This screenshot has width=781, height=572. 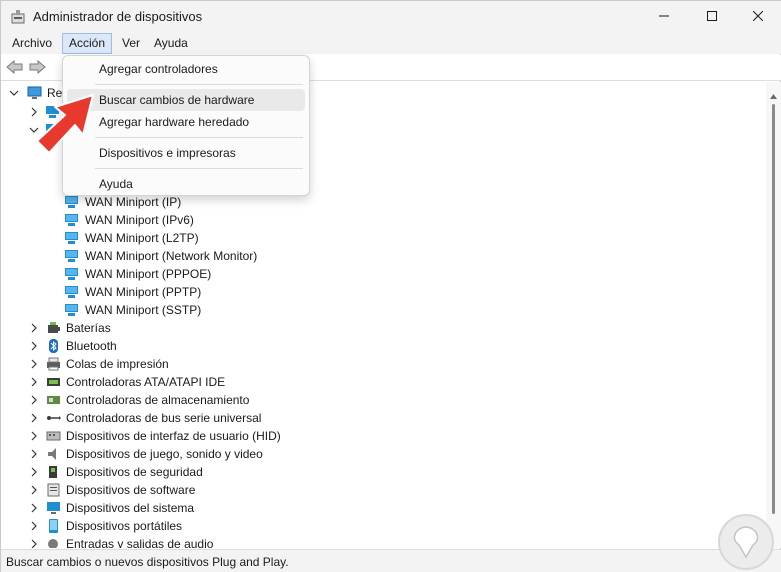 I want to click on device-category-row: Dispositivos de juego, sonido y video, so click(x=171, y=454).